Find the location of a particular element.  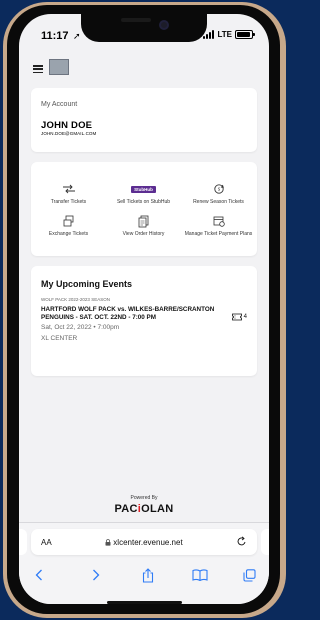

sell-stubhub-button: StubHub Sell Tickets on StubHub is located at coordinates (143, 194).